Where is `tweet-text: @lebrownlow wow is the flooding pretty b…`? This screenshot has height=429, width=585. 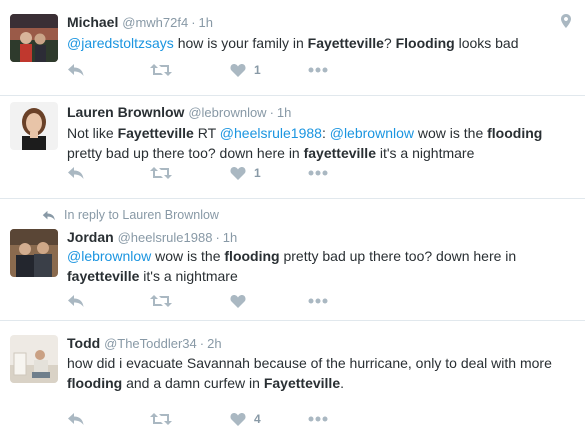
tweet-text: @lebrownlow wow is the flooding pretty b… is located at coordinates (320, 266).